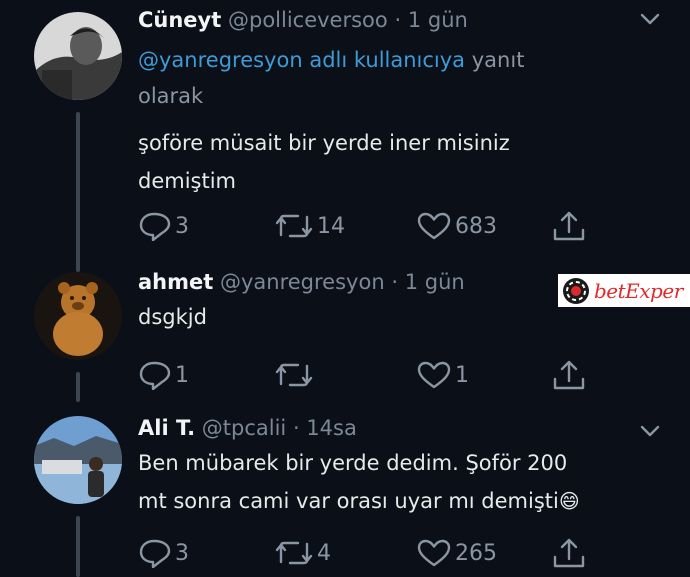  What do you see at coordinates (462, 375) in the screenshot?
I see `like-count: 1` at bounding box center [462, 375].